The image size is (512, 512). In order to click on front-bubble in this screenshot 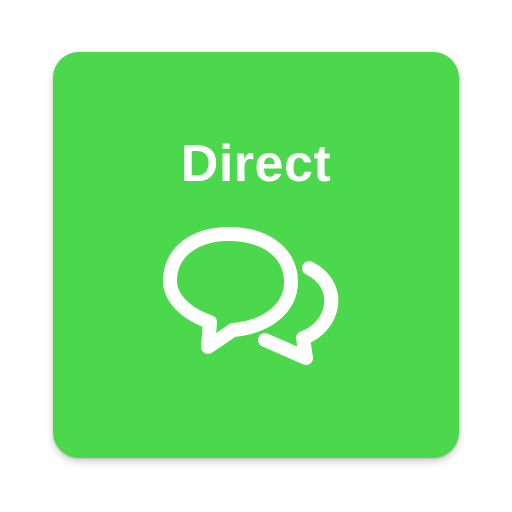, I will do `click(230, 290)`.